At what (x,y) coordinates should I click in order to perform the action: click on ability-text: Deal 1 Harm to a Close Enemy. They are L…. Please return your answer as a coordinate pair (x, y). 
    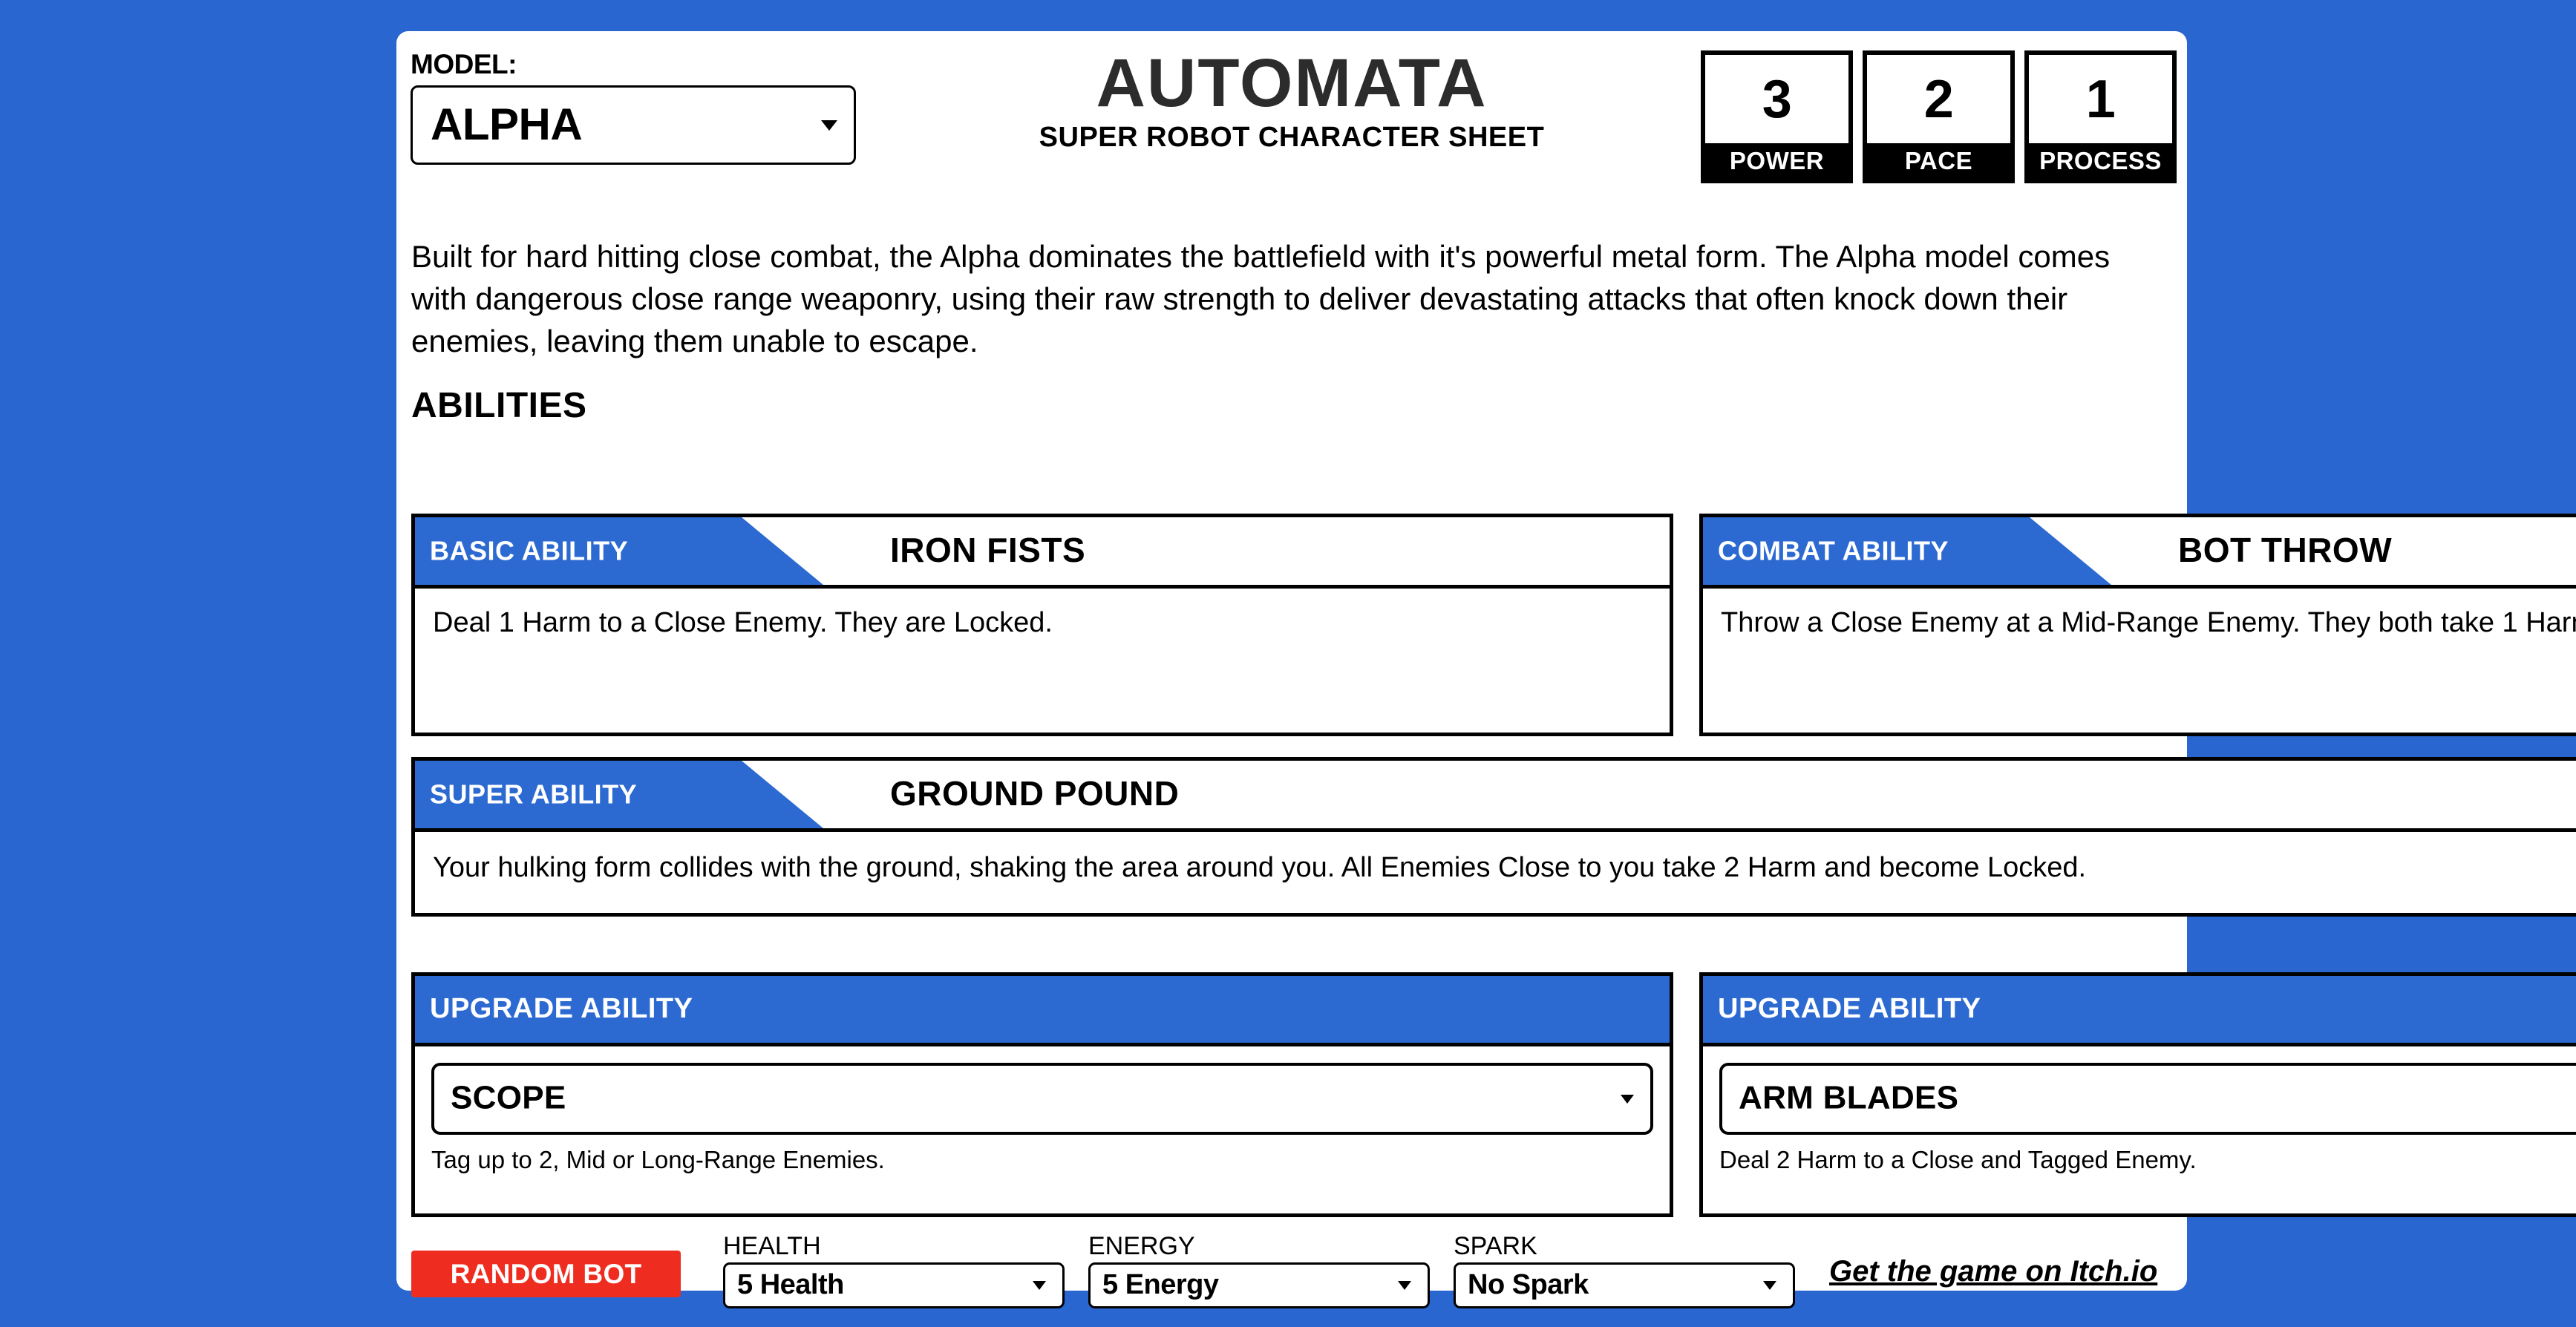
    Looking at the image, I should click on (1042, 612).